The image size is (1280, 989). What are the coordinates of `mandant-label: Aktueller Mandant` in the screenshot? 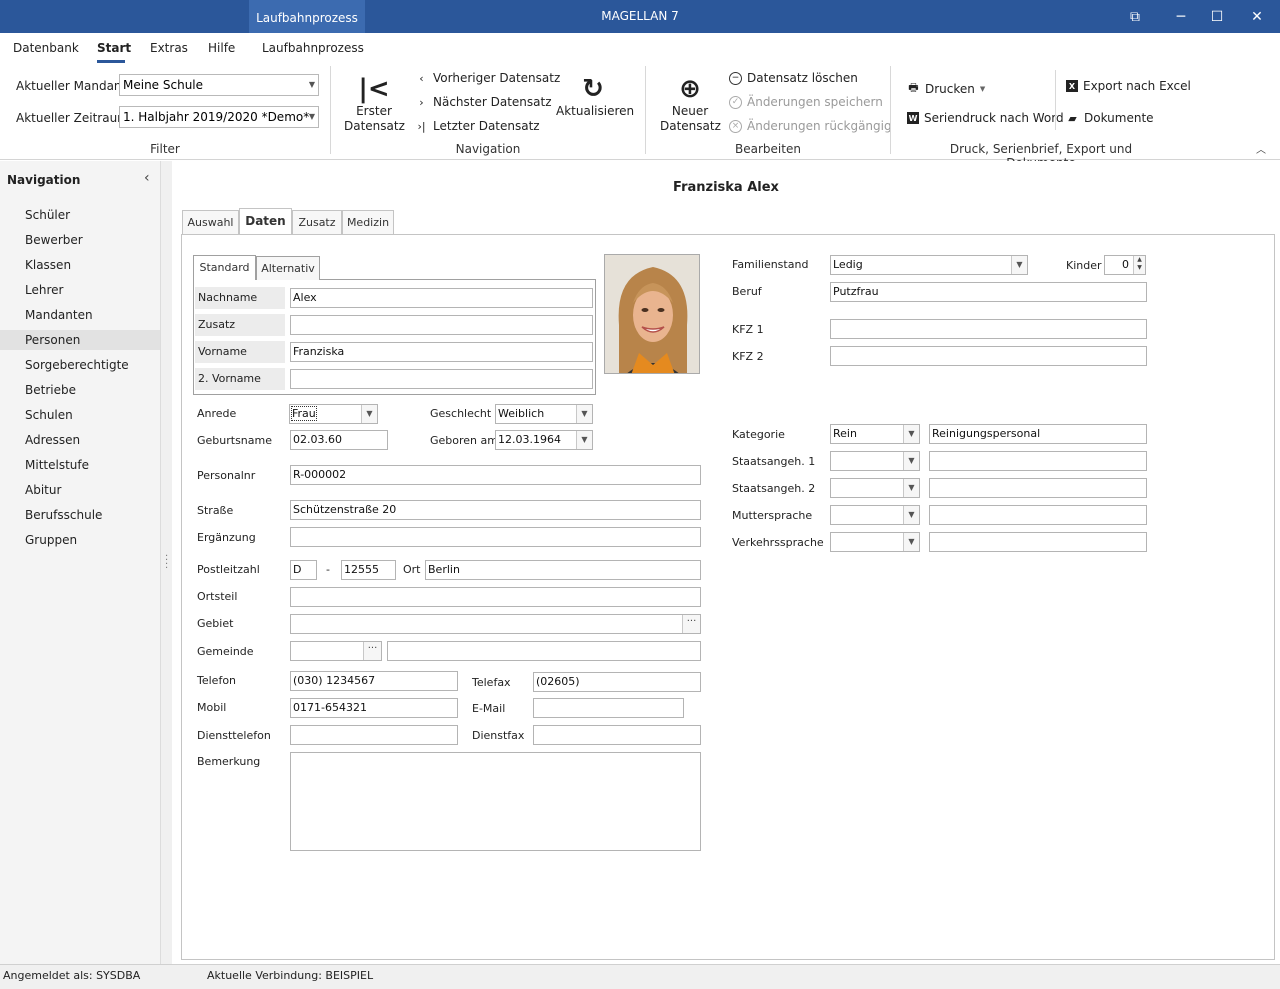 It's located at (71, 86).